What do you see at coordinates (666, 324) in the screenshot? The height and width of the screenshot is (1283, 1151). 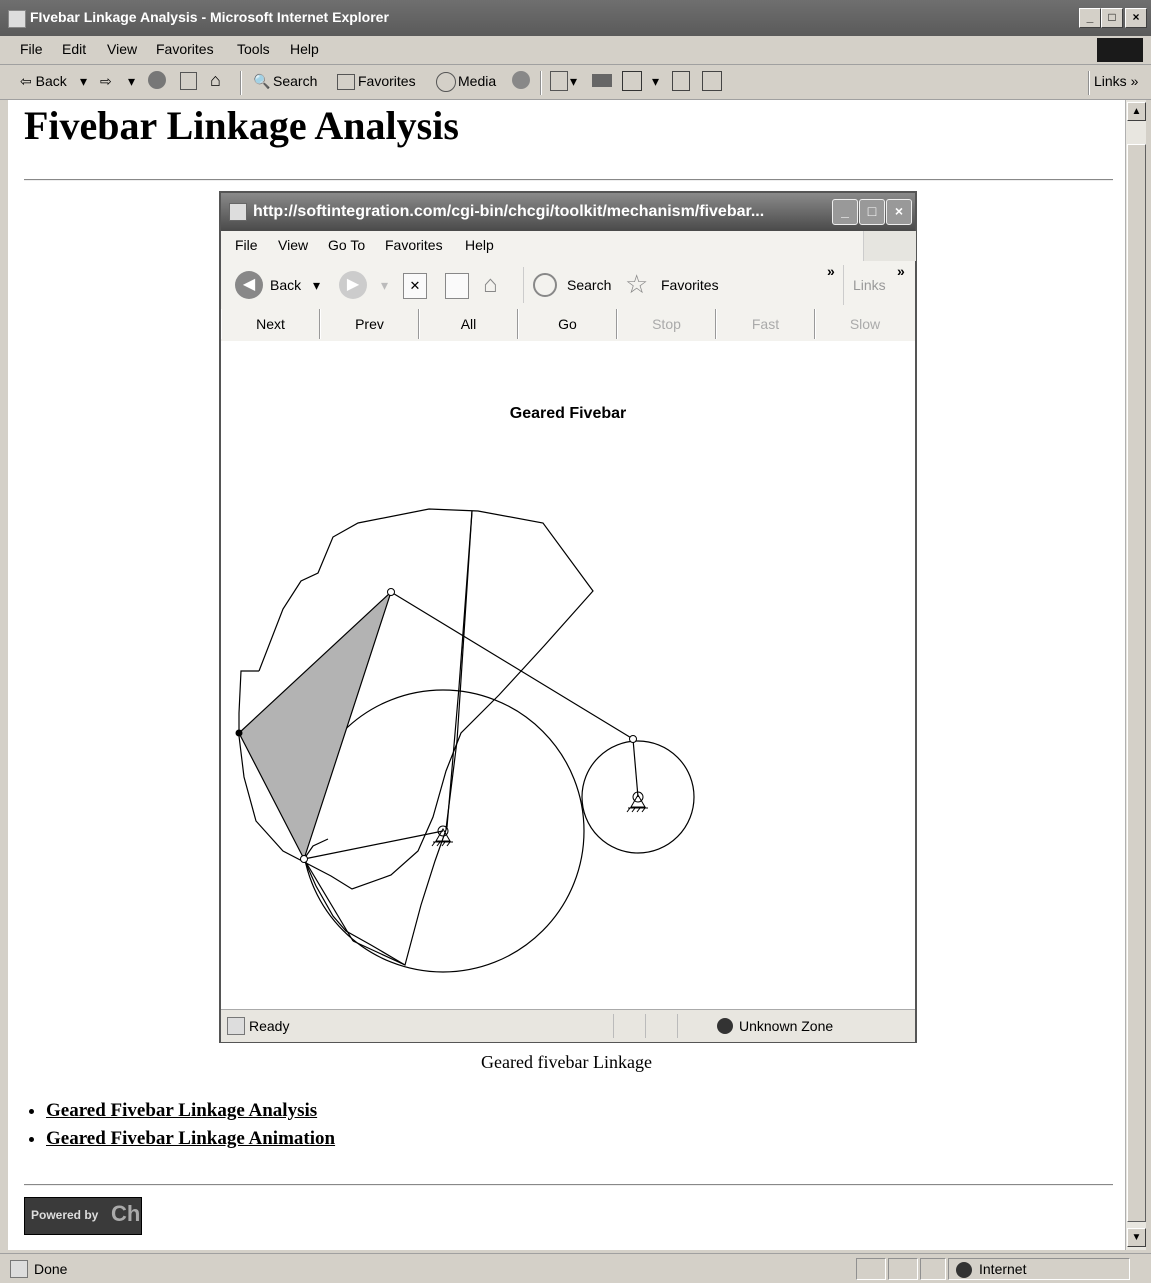 I see `nav-stop-button: Stop` at bounding box center [666, 324].